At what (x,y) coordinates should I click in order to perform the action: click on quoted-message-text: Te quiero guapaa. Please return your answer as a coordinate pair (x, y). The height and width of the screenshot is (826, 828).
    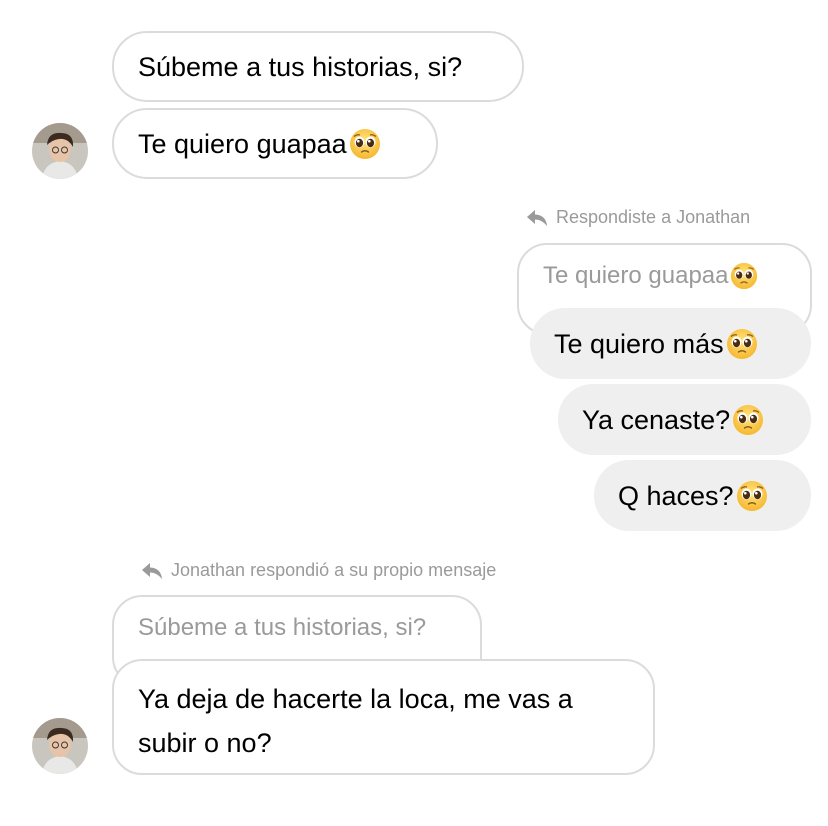
    Looking at the image, I should click on (636, 275).